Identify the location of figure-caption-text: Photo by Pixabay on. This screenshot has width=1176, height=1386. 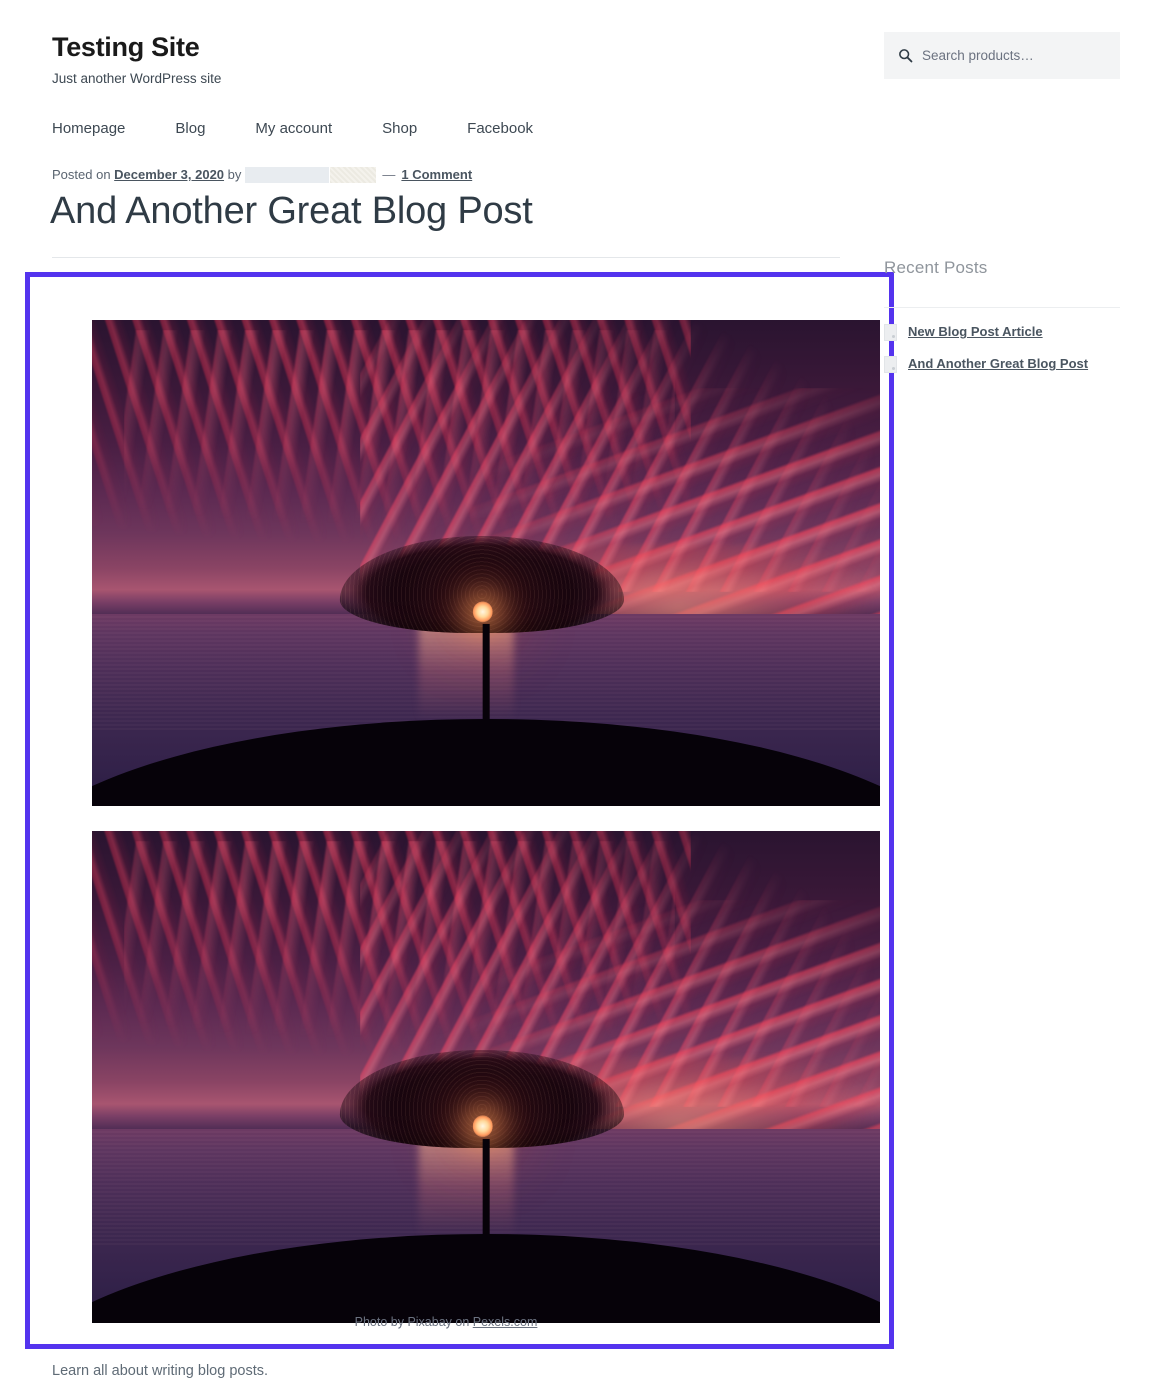
(413, 1322).